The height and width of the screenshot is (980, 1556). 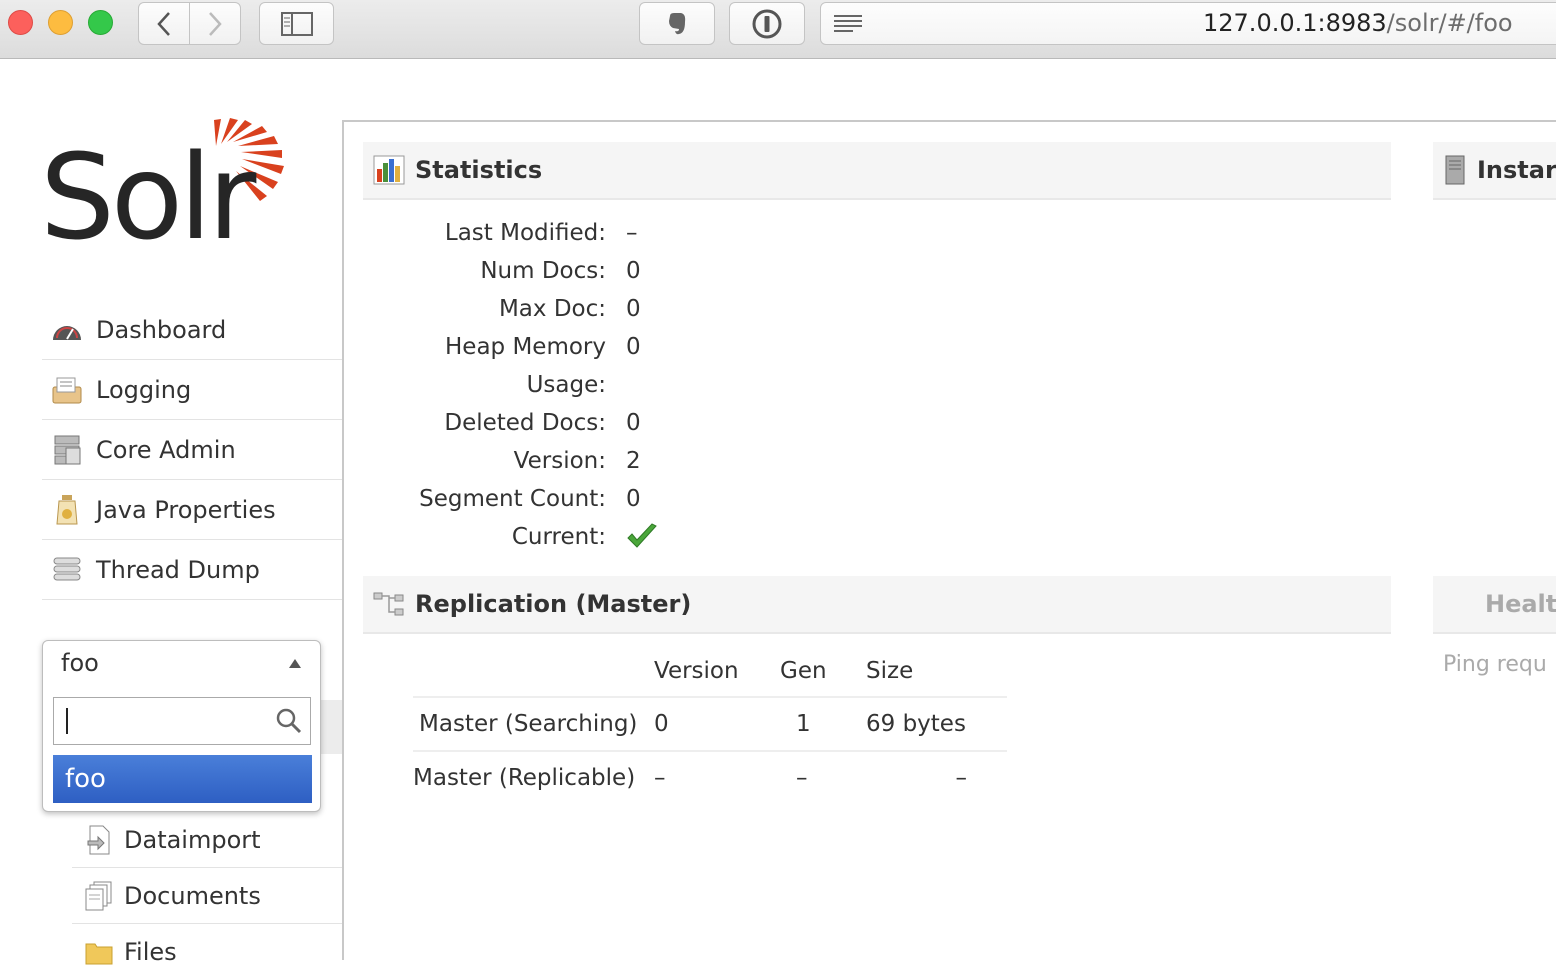 I want to click on healthcheck-header: Healtl, so click(x=1494, y=605).